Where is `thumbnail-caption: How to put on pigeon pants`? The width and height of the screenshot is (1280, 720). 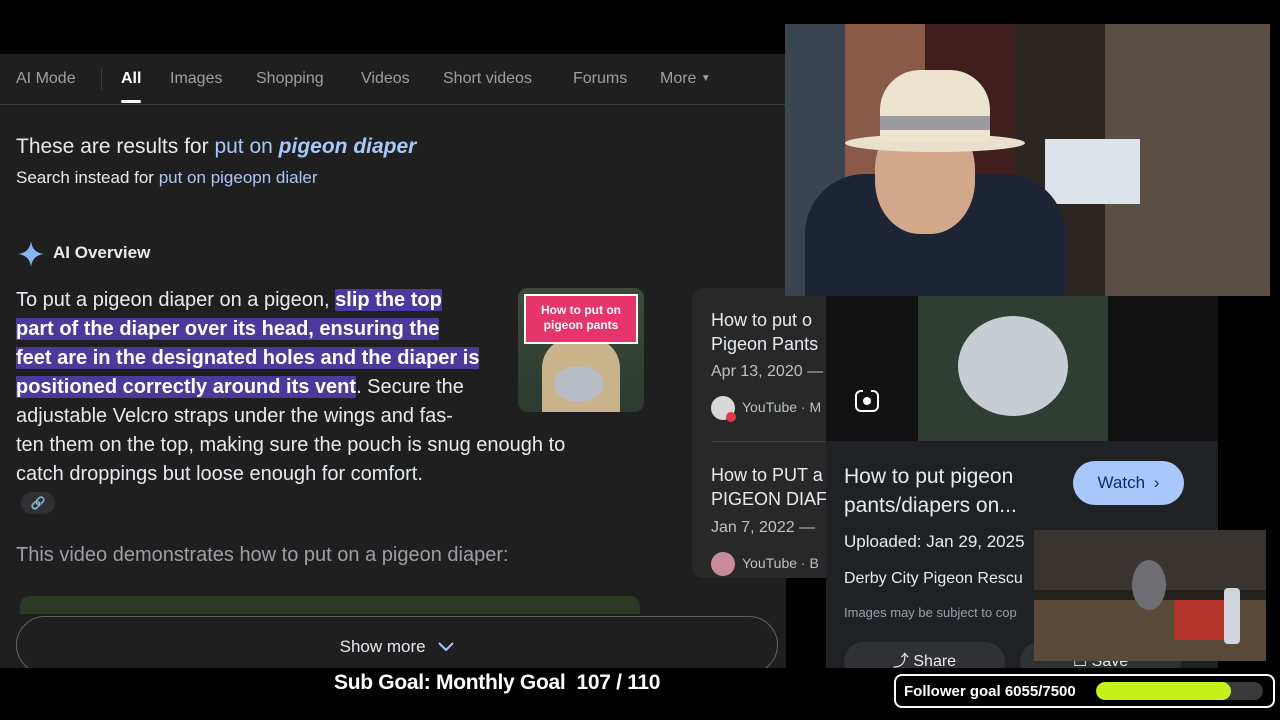
thumbnail-caption: How to put on pigeon pants is located at coordinates (581, 317).